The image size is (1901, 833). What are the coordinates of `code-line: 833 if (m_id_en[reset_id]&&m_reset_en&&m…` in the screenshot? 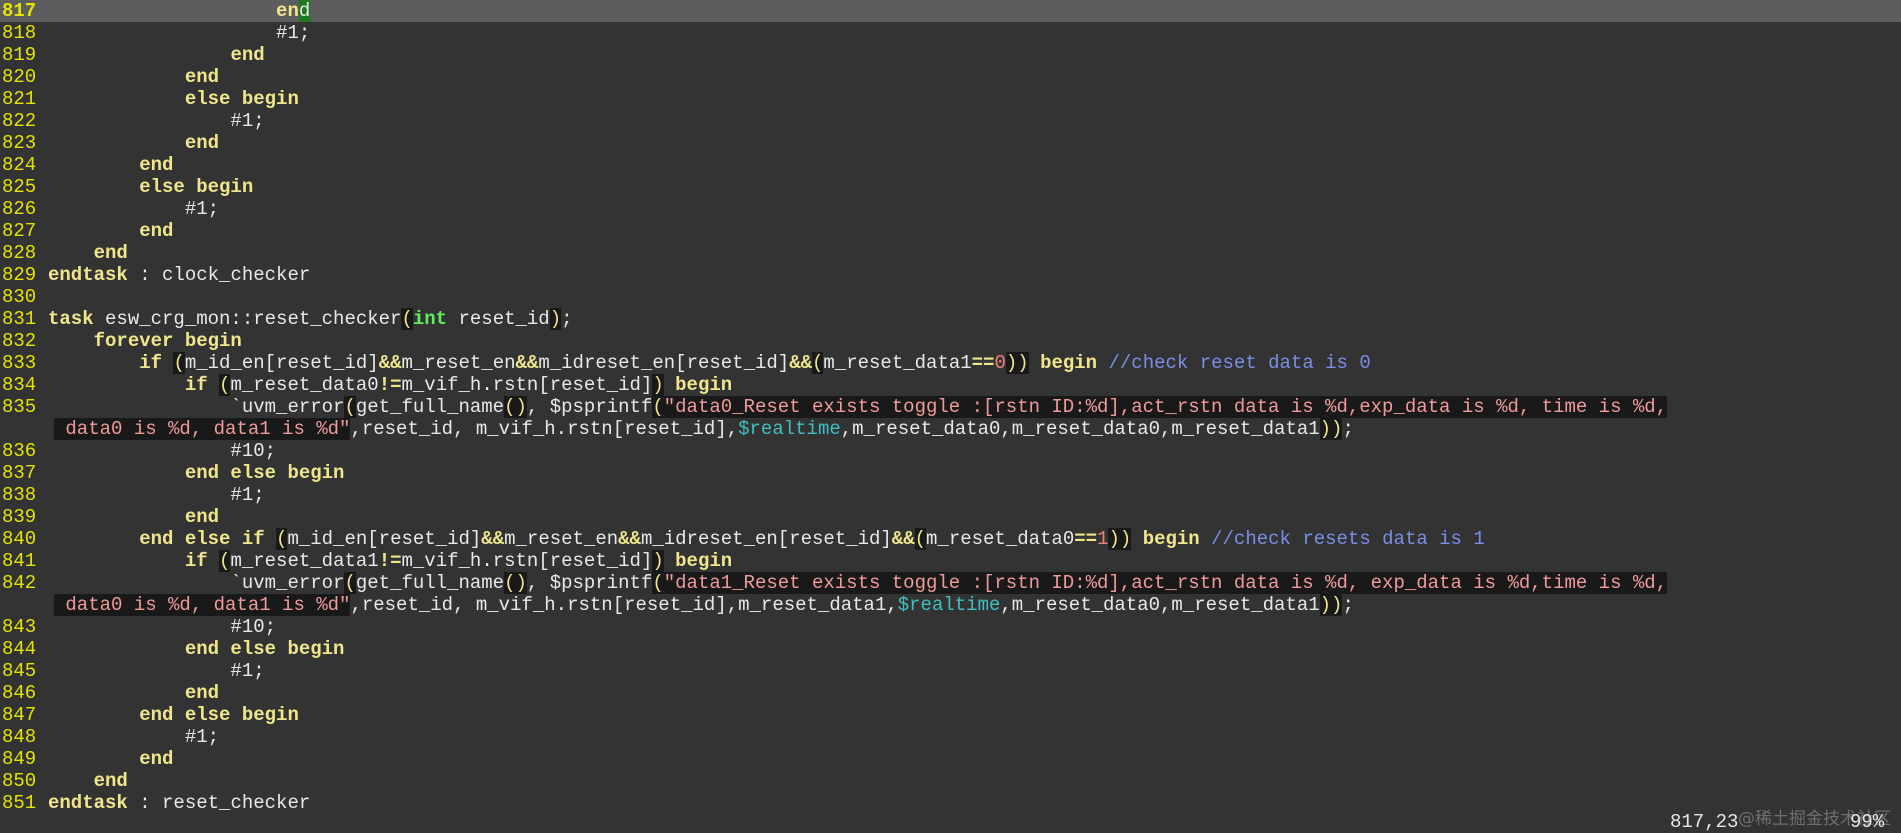 It's located at (950, 363).